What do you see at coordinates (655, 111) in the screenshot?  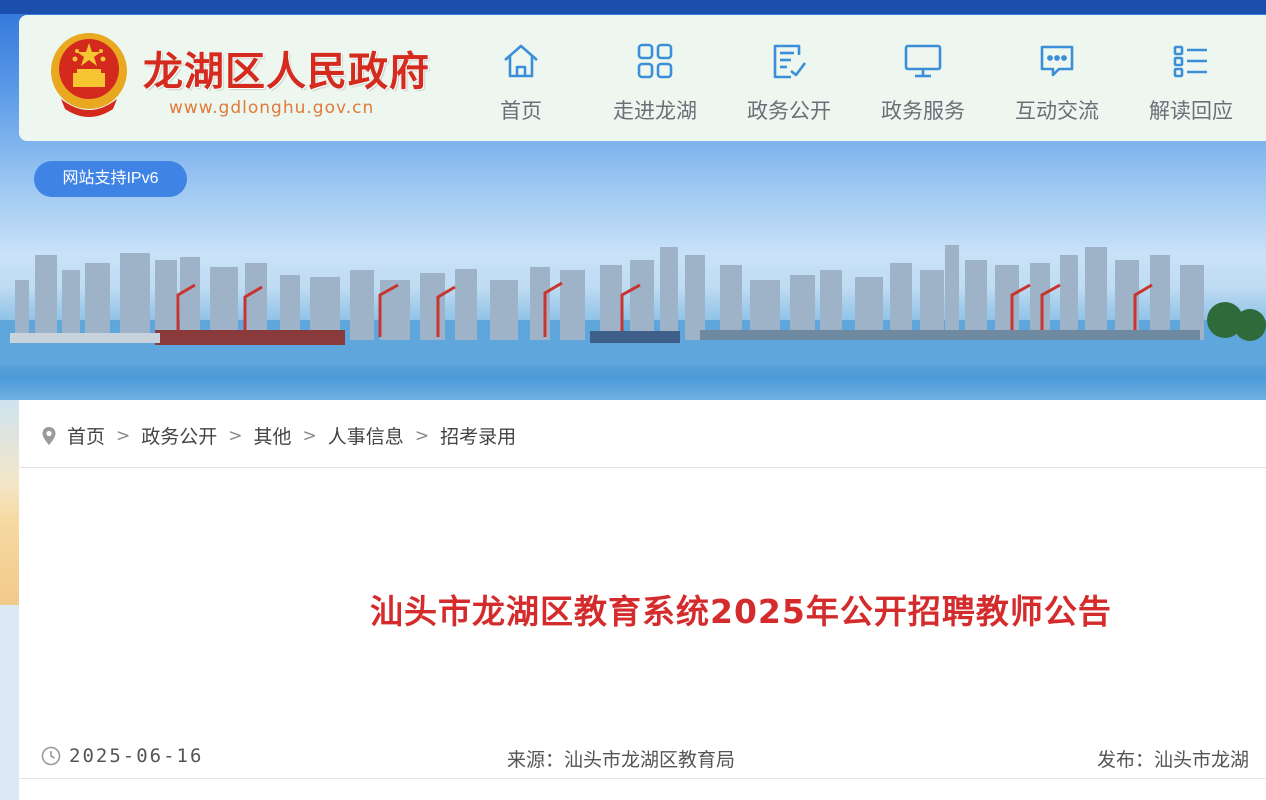 I see `nav-label: 走进龙湖` at bounding box center [655, 111].